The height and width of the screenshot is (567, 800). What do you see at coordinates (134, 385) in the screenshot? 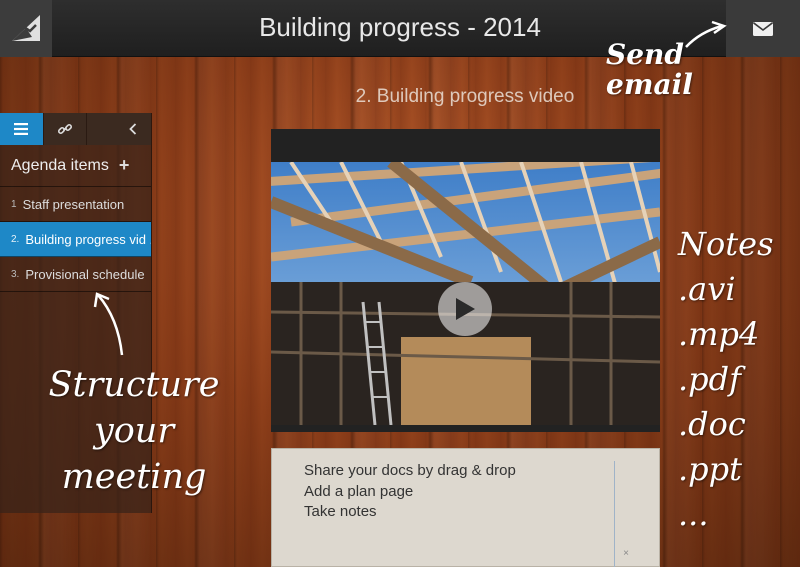
I see `annotation-line: Structure` at bounding box center [134, 385].